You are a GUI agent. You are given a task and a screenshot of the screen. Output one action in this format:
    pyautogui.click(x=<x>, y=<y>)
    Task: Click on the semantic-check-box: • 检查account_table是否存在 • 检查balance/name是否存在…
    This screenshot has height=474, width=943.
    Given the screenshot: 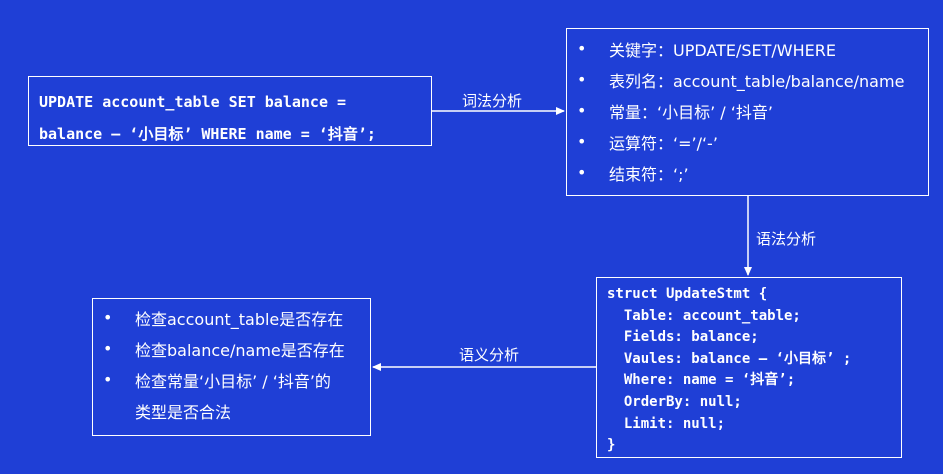 What is the action you would take?
    pyautogui.click(x=231, y=367)
    